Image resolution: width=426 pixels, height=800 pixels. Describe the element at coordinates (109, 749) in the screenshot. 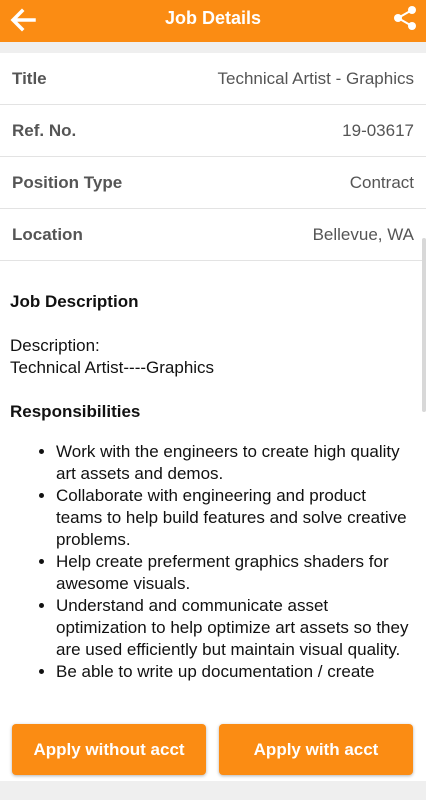

I see `apply-without-account-button: Apply without acct` at that location.